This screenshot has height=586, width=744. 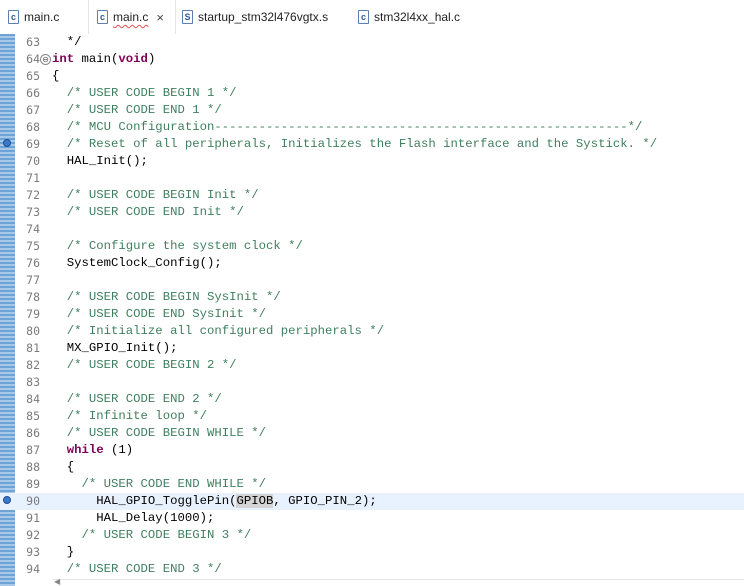 What do you see at coordinates (372, 365) in the screenshot?
I see `code-line: 82 /* USER CODE BEGIN 2 */` at bounding box center [372, 365].